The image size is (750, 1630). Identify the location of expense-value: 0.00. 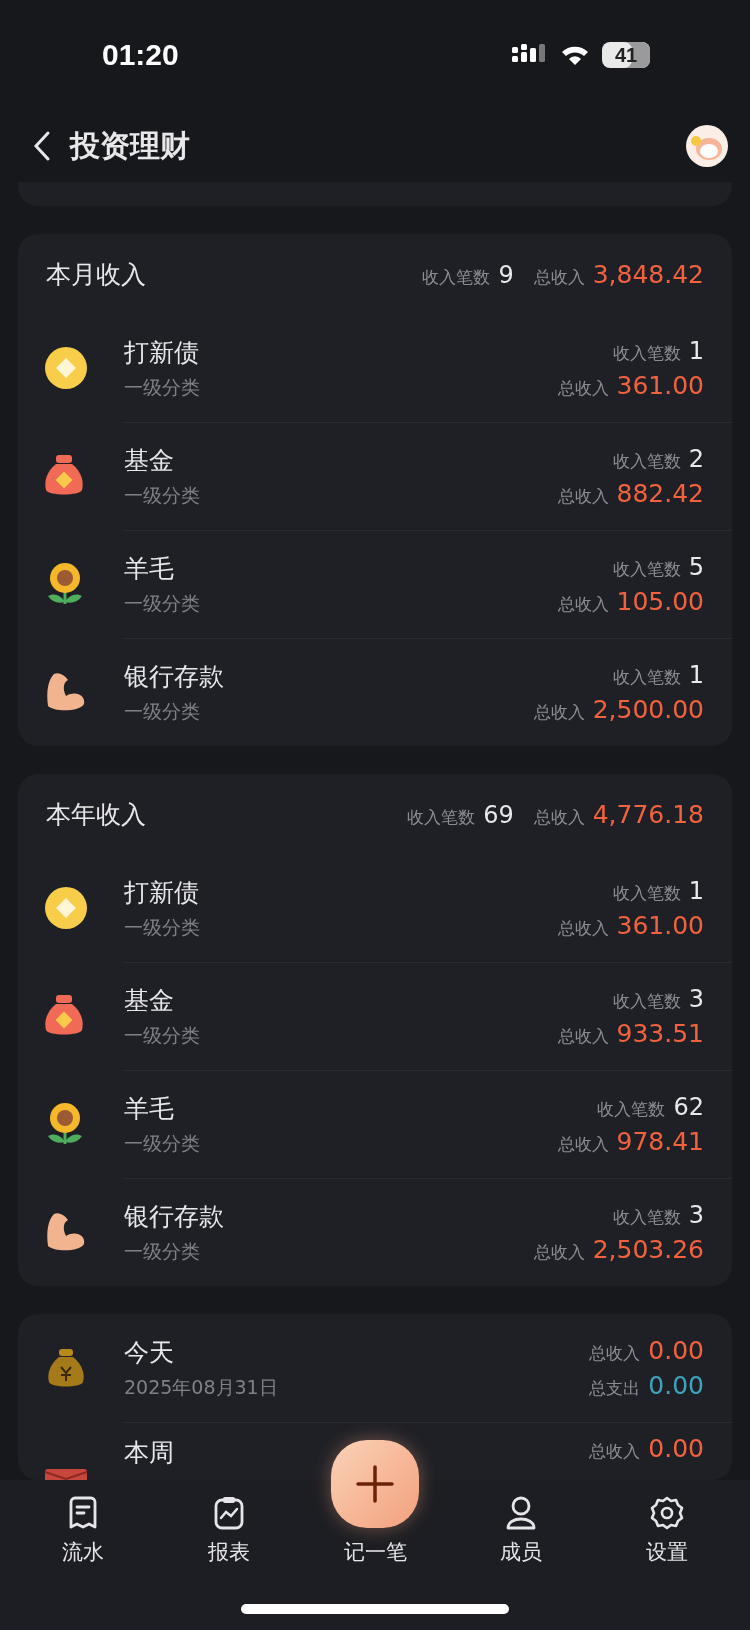
(676, 1385).